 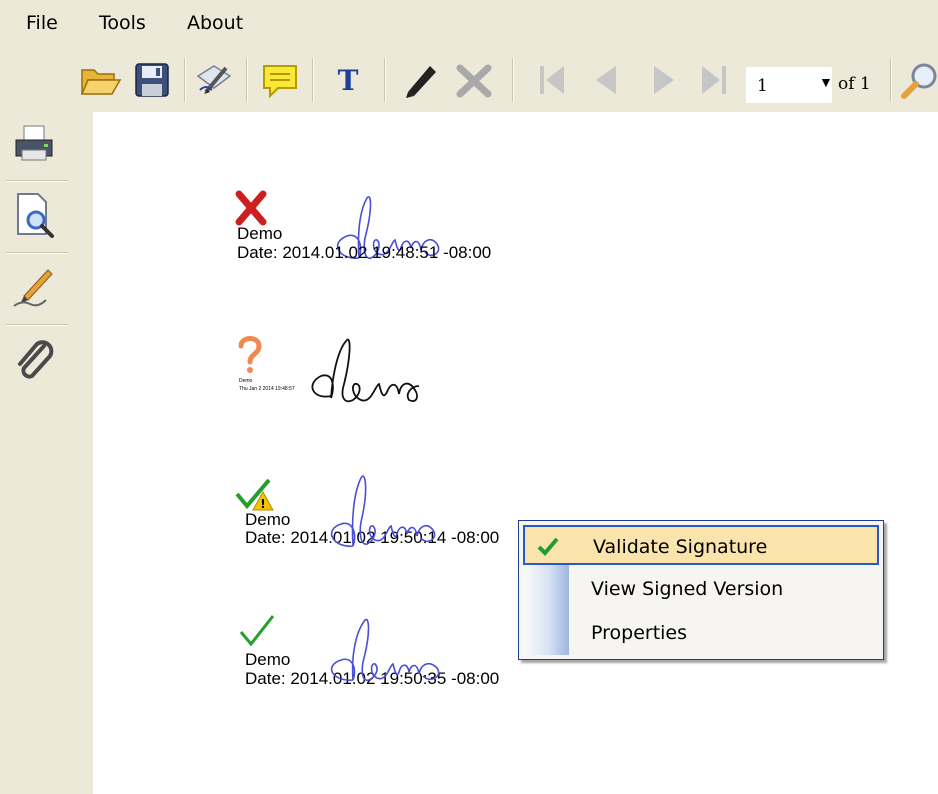 I want to click on menu-item-label: View Signed Version, so click(x=687, y=589).